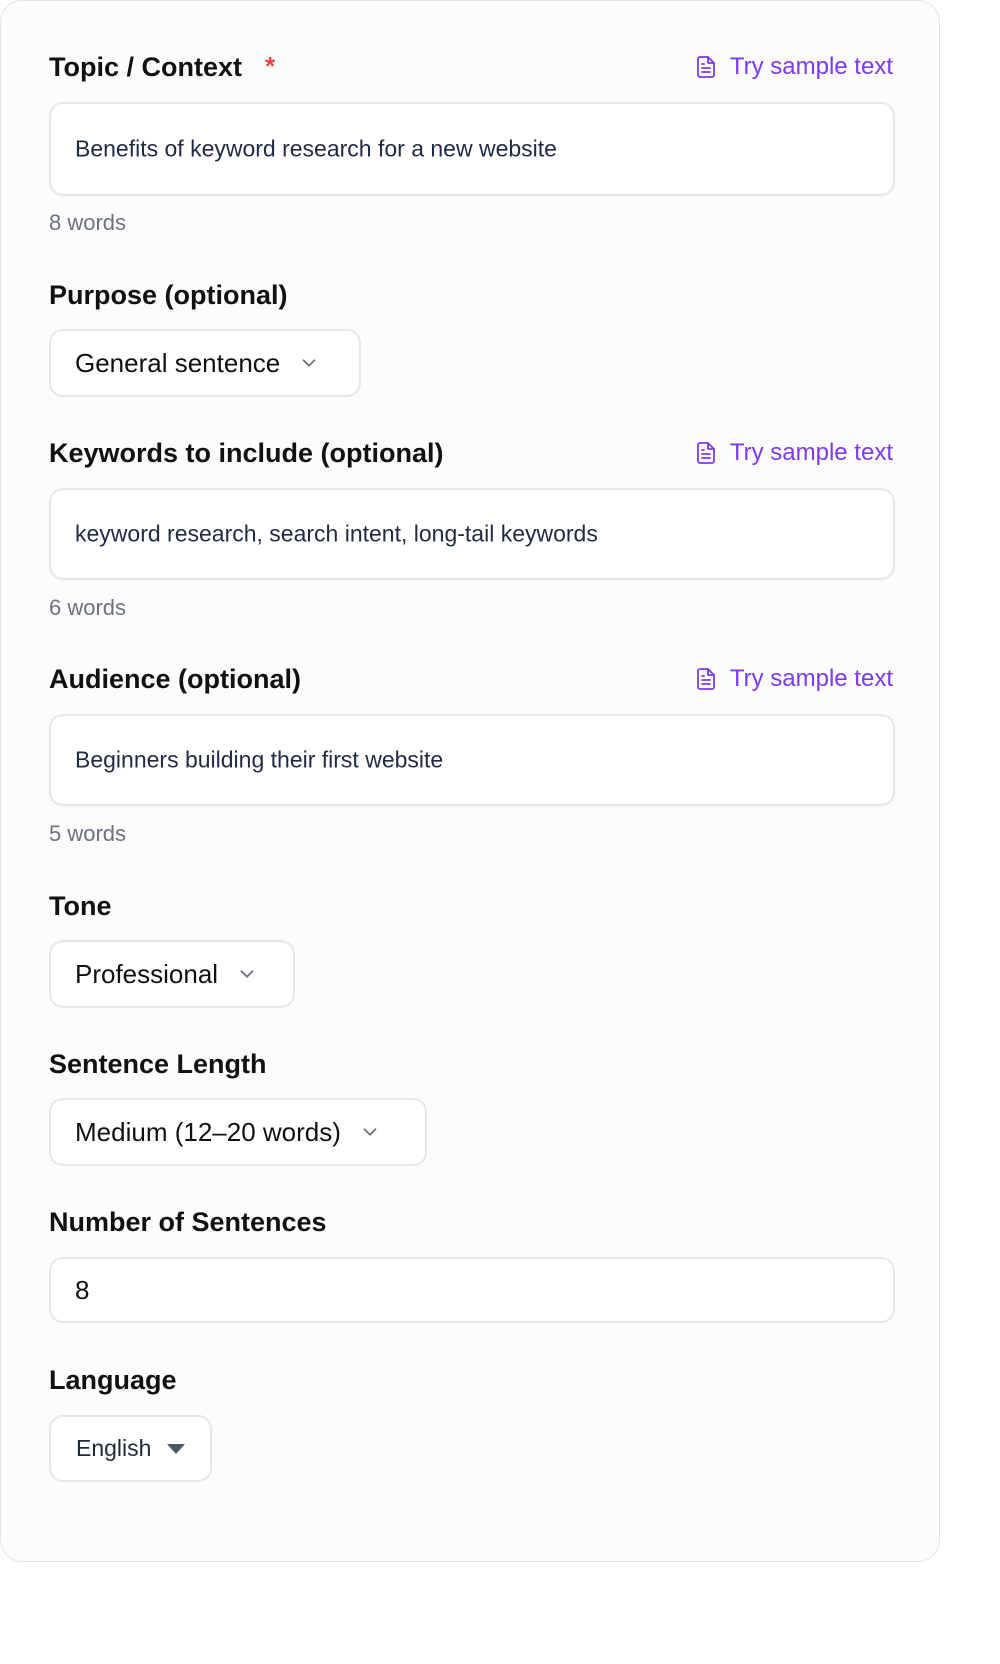  I want to click on language-select: English, so click(130, 1448).